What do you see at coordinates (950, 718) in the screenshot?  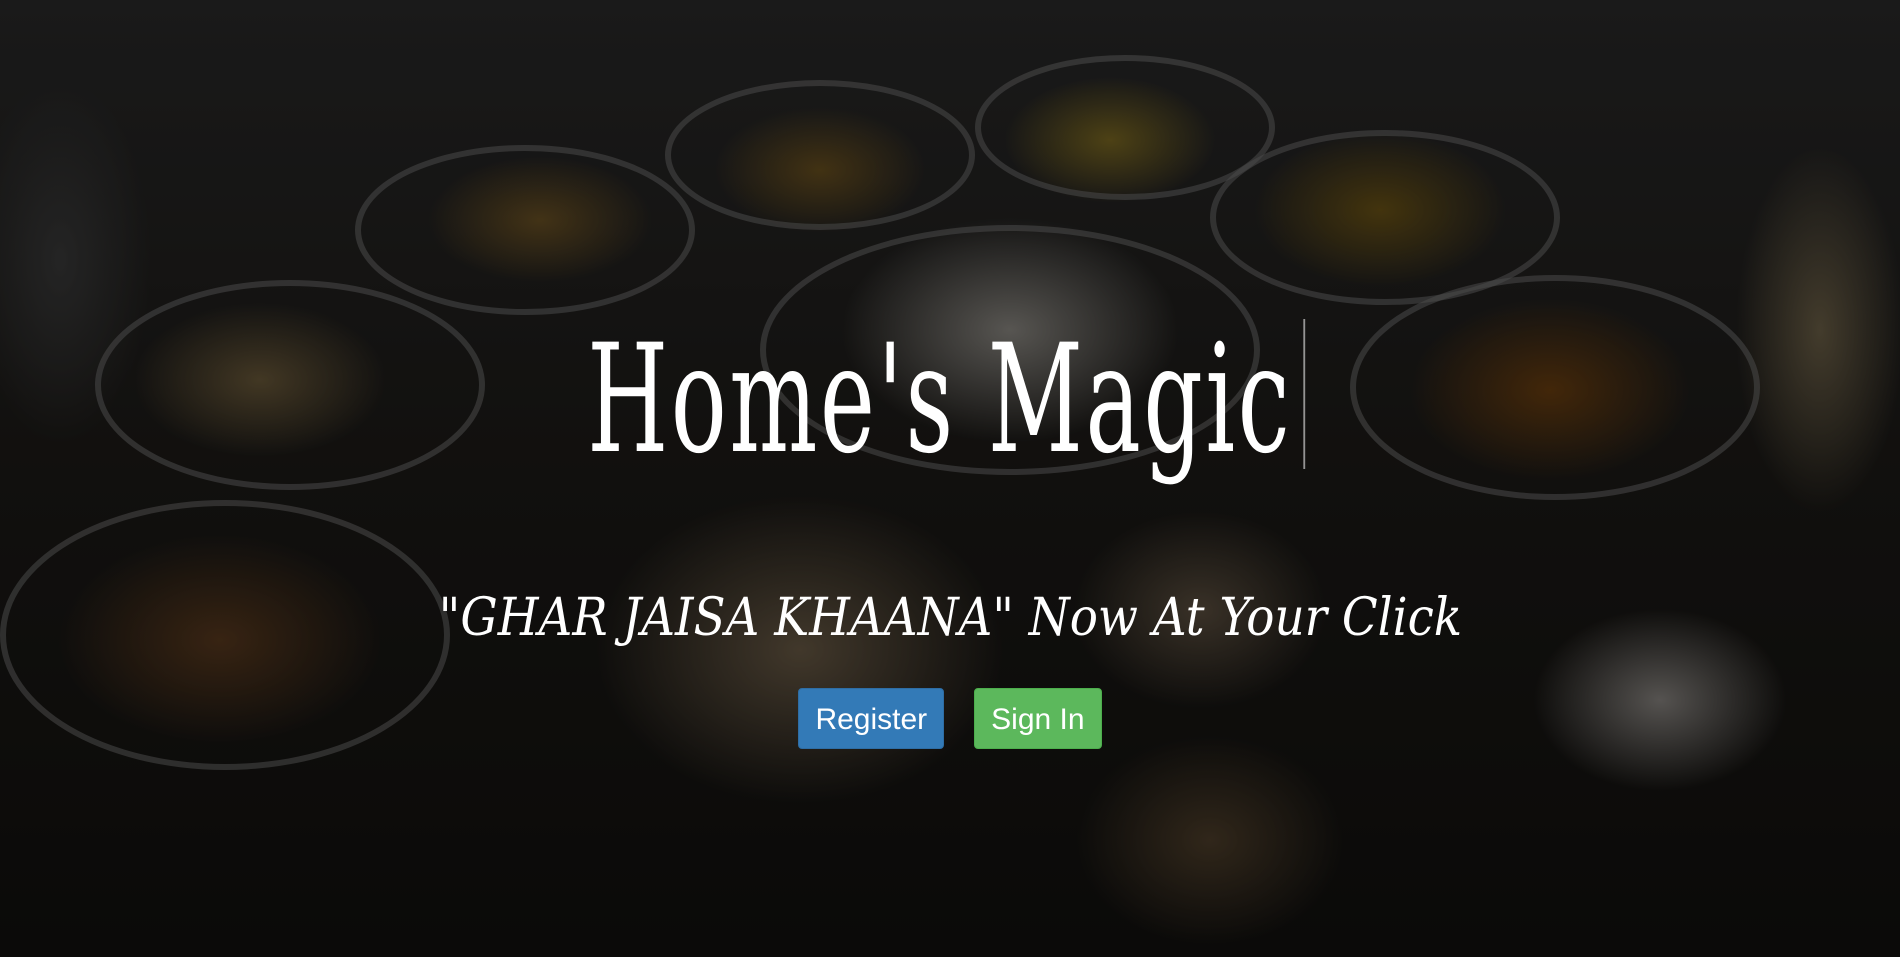 I see `action-buttons: Register Sign In` at bounding box center [950, 718].